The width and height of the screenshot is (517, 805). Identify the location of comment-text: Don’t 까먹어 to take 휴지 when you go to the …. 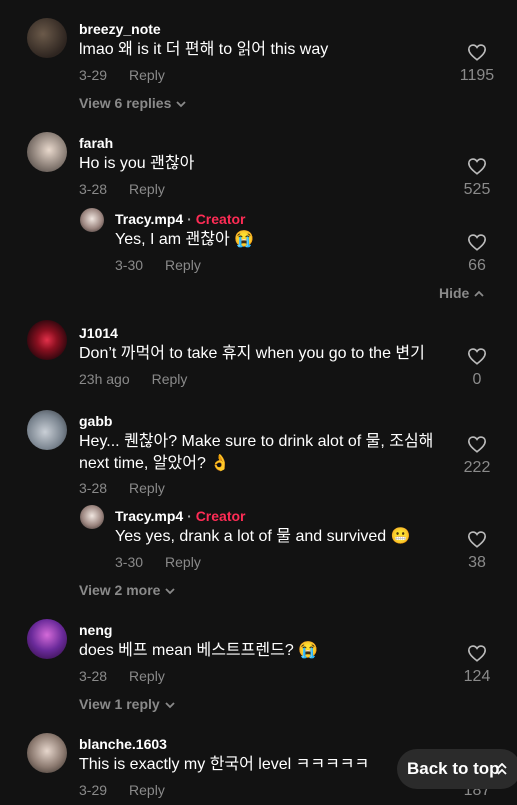
(252, 353).